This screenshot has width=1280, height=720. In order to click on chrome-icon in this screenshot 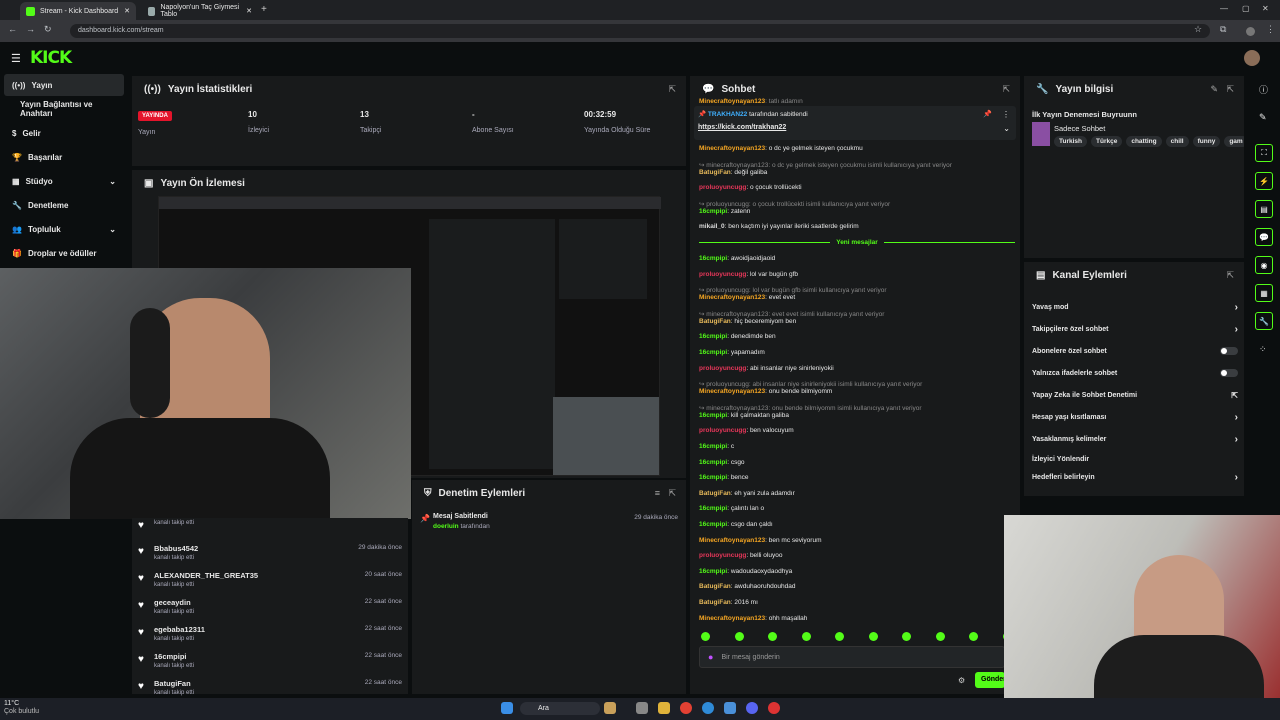, I will do `click(686, 708)`.